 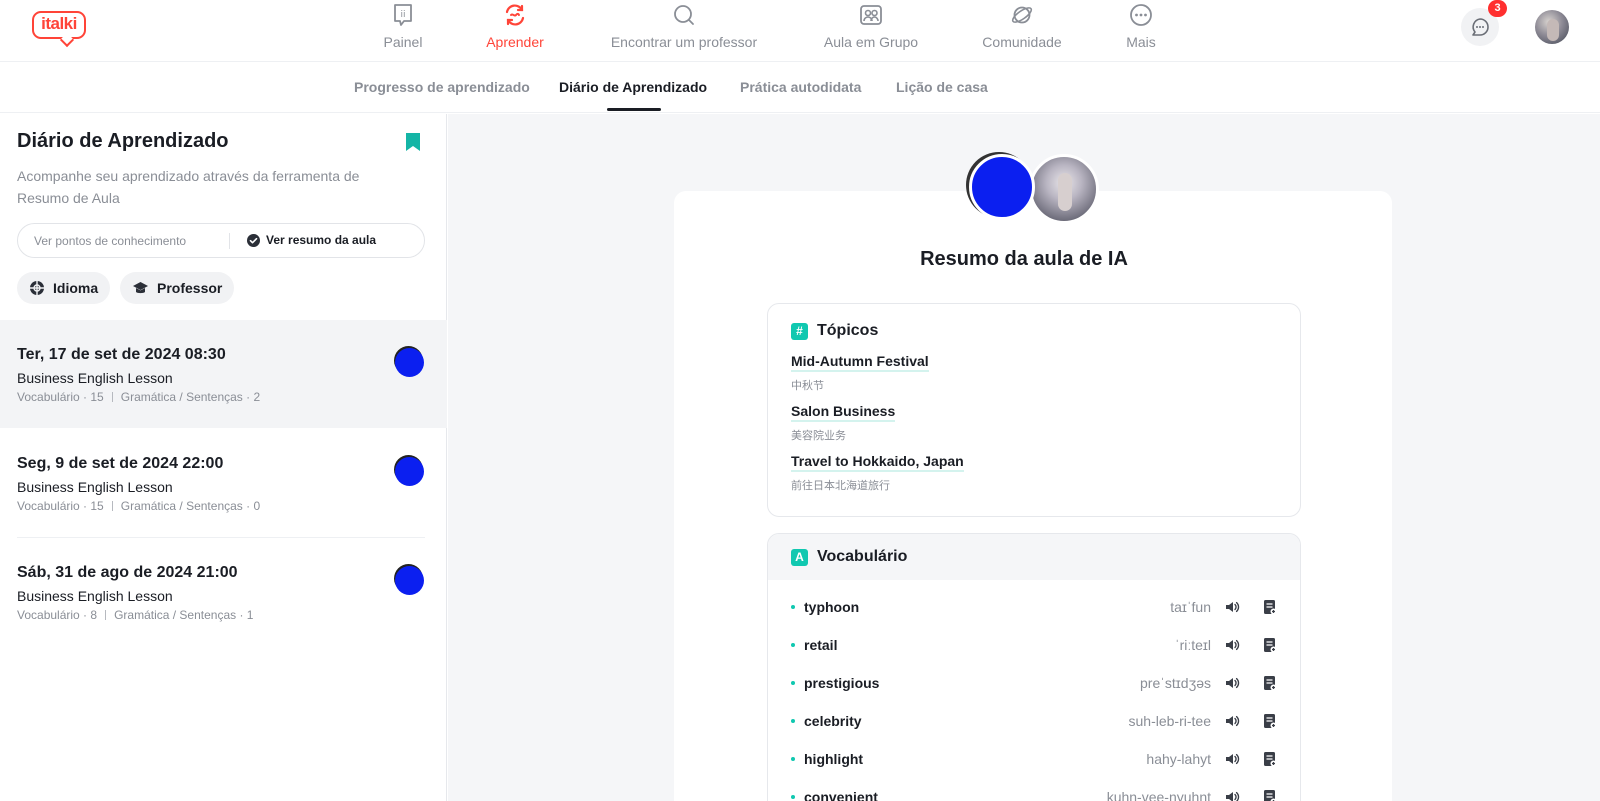 What do you see at coordinates (820, 645) in the screenshot?
I see `vocab-word: retail` at bounding box center [820, 645].